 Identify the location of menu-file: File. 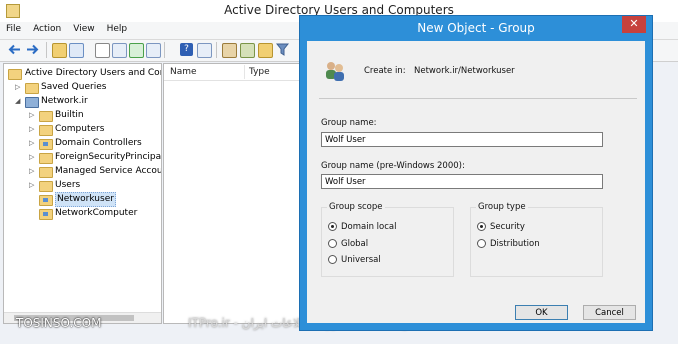
(13, 29).